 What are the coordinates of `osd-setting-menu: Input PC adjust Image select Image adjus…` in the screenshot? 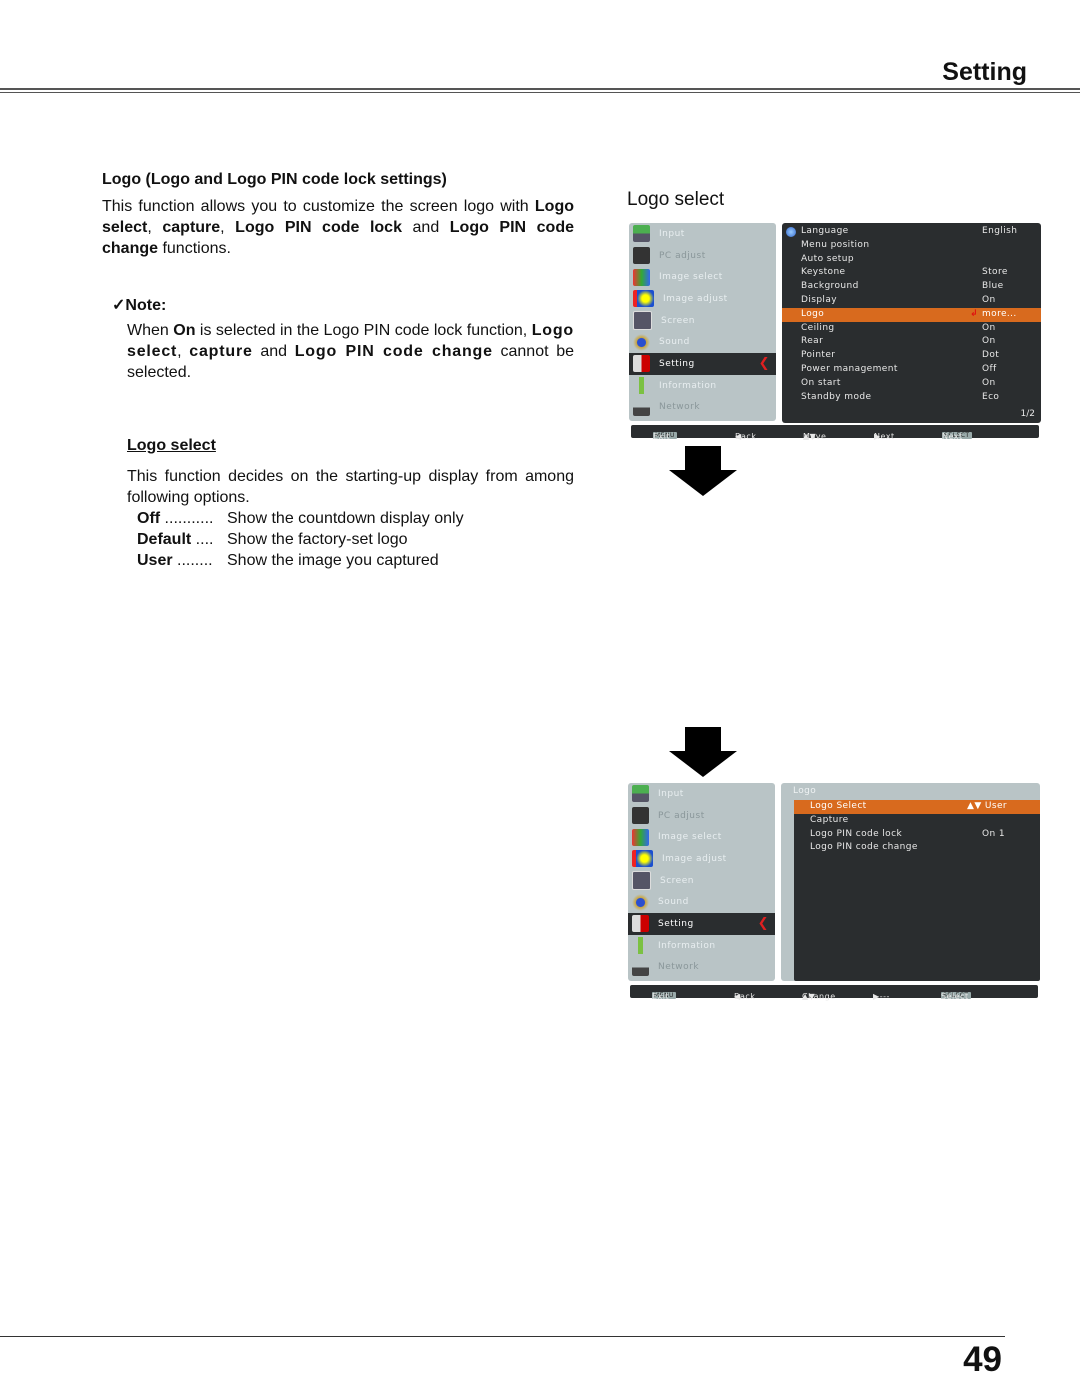 It's located at (835, 332).